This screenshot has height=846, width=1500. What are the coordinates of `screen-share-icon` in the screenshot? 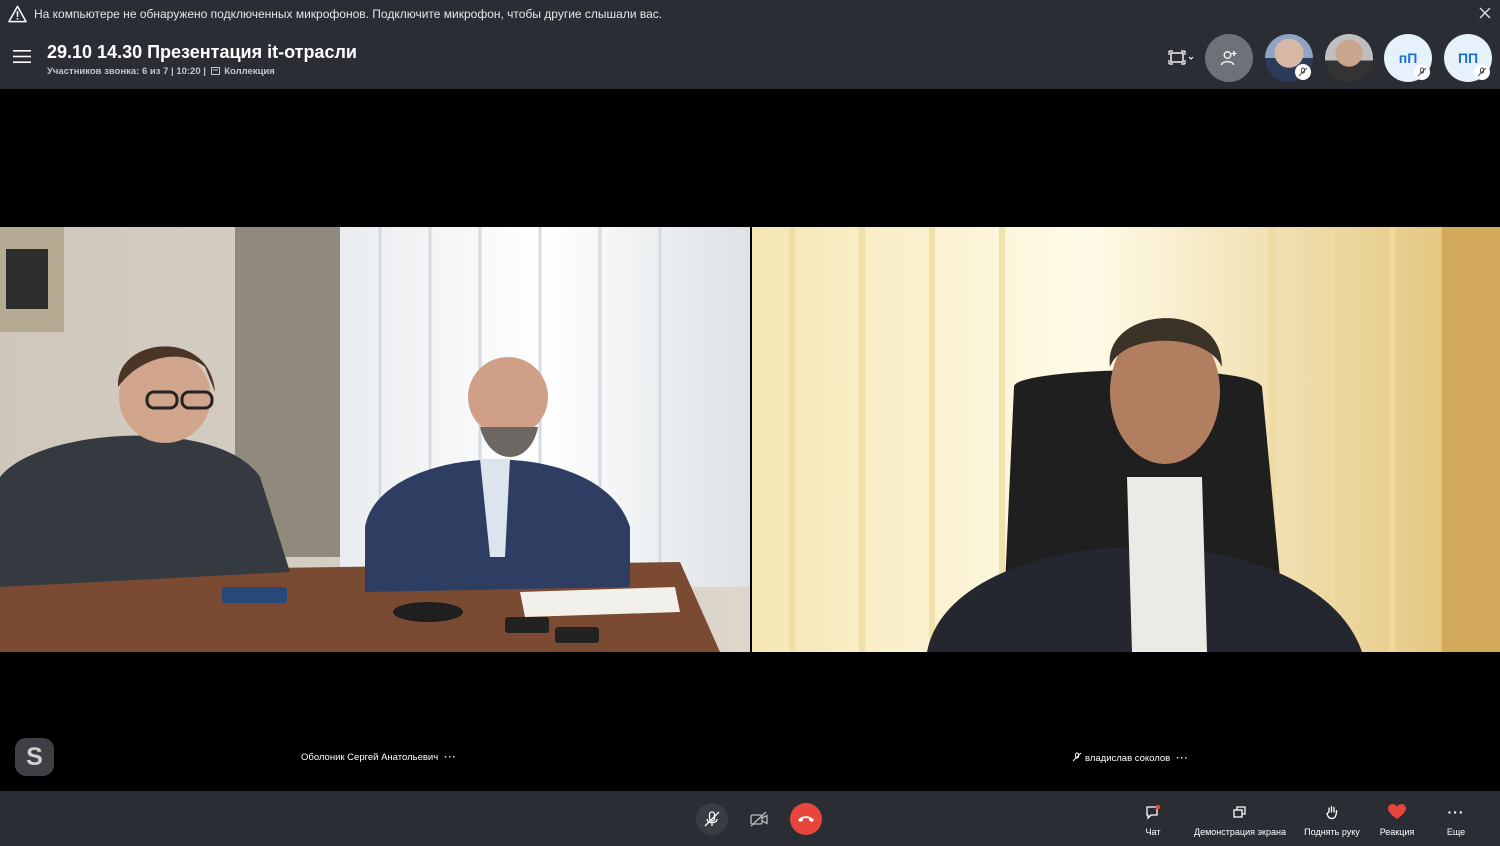 It's located at (1239, 812).